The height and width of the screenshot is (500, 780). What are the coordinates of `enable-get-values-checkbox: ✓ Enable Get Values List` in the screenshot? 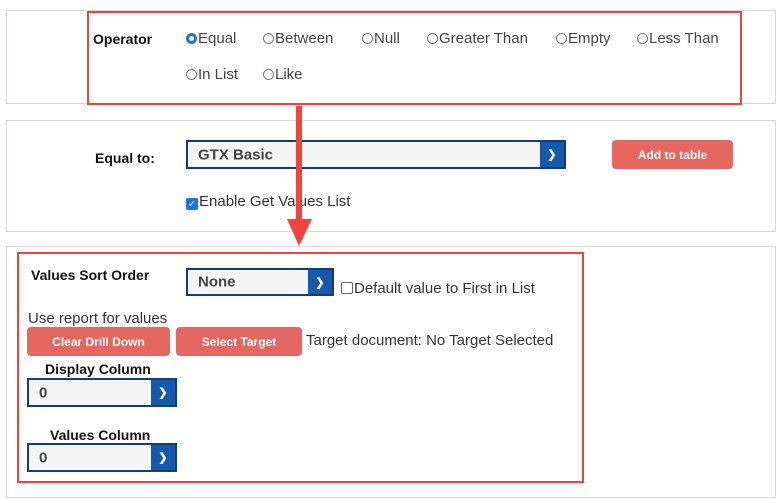 It's located at (268, 201).